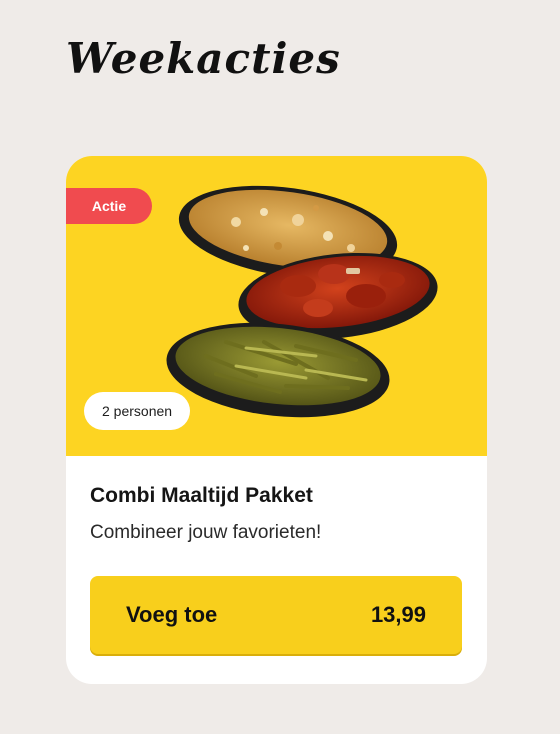  What do you see at coordinates (201, 495) in the screenshot?
I see `product-name: Combi Maaltijd Pakket` at bounding box center [201, 495].